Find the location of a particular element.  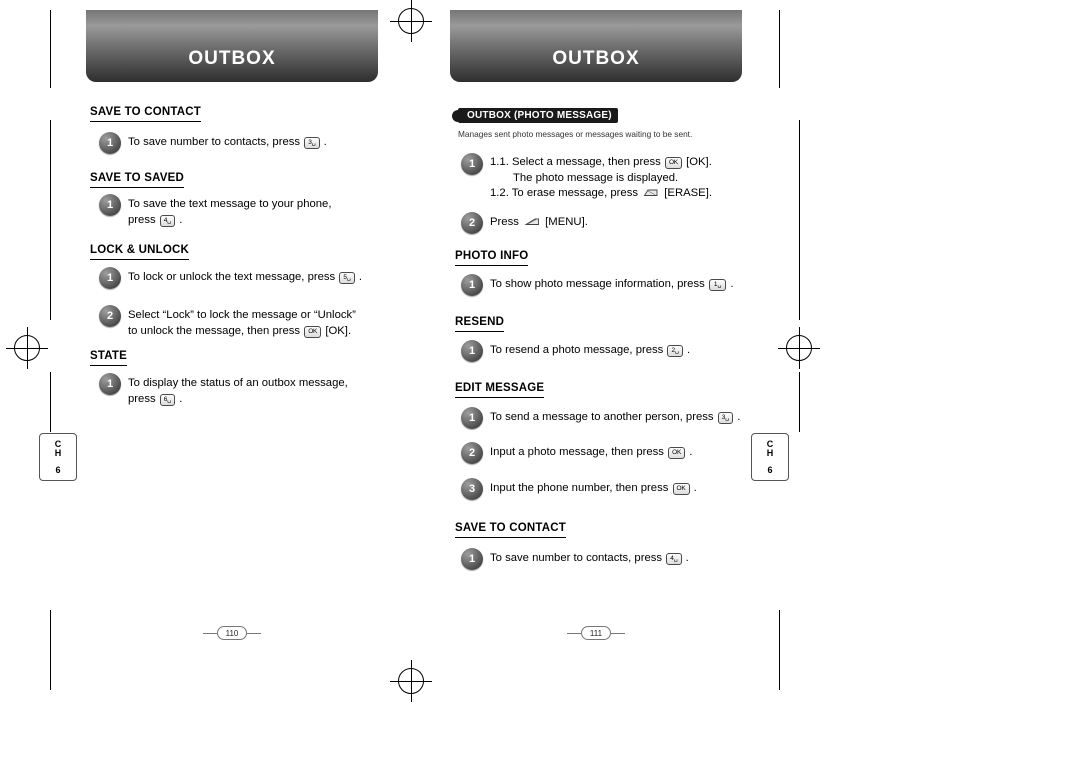

step-text: Press [MENU]. is located at coordinates (539, 221).